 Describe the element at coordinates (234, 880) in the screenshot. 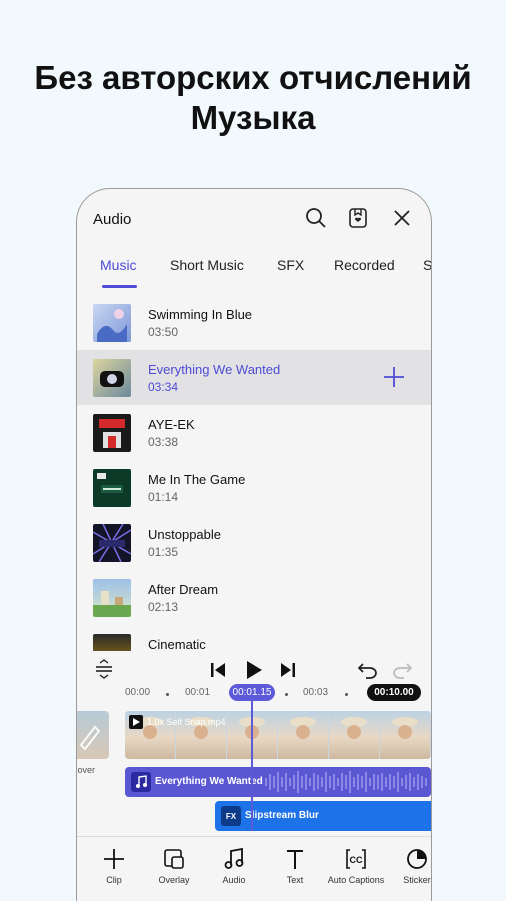

I see `tool-label: Audio` at that location.